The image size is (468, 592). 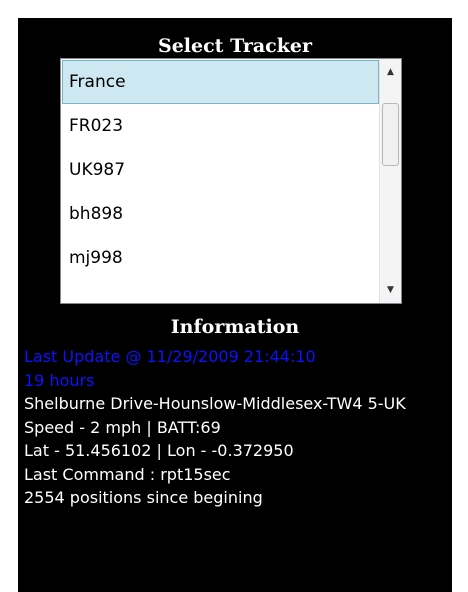 I want to click on tracker-item-france: France, so click(x=220, y=82).